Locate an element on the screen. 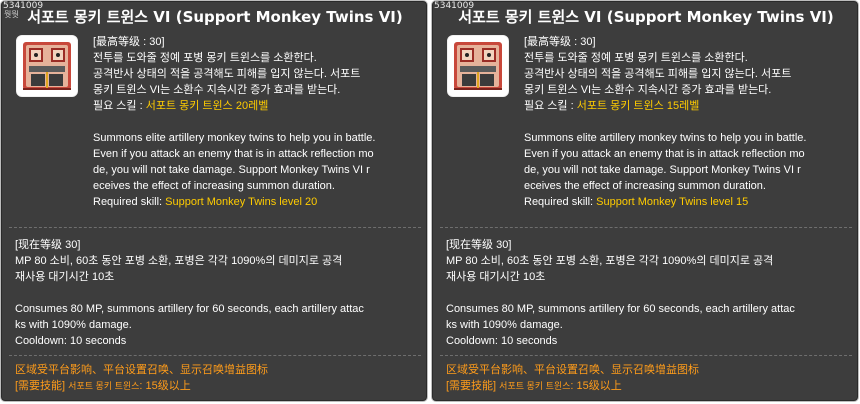 This screenshot has width=860, height=404. required-skill-kr: 필요 스킬 : 서포트 몽키 트윈스 20레벨 is located at coordinates (258, 106).